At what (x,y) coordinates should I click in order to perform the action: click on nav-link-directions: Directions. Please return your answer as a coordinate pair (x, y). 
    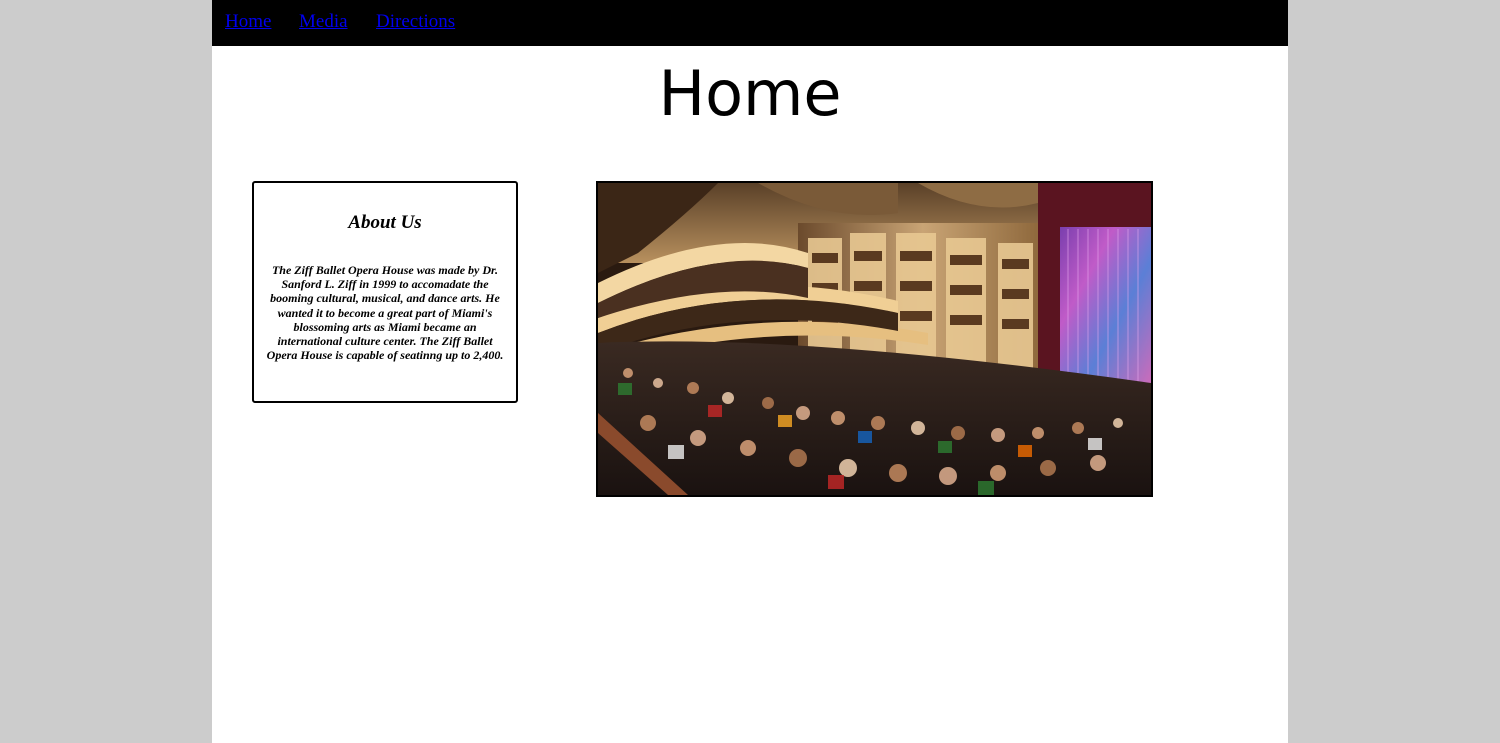
    Looking at the image, I should click on (415, 22).